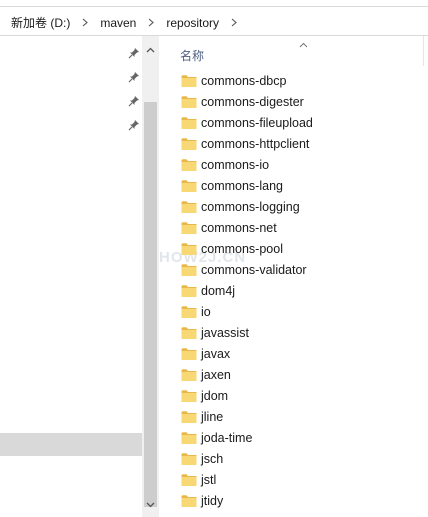 Image resolution: width=428 pixels, height=517 pixels. What do you see at coordinates (235, 165) in the screenshot?
I see `folder-name: commons-io` at bounding box center [235, 165].